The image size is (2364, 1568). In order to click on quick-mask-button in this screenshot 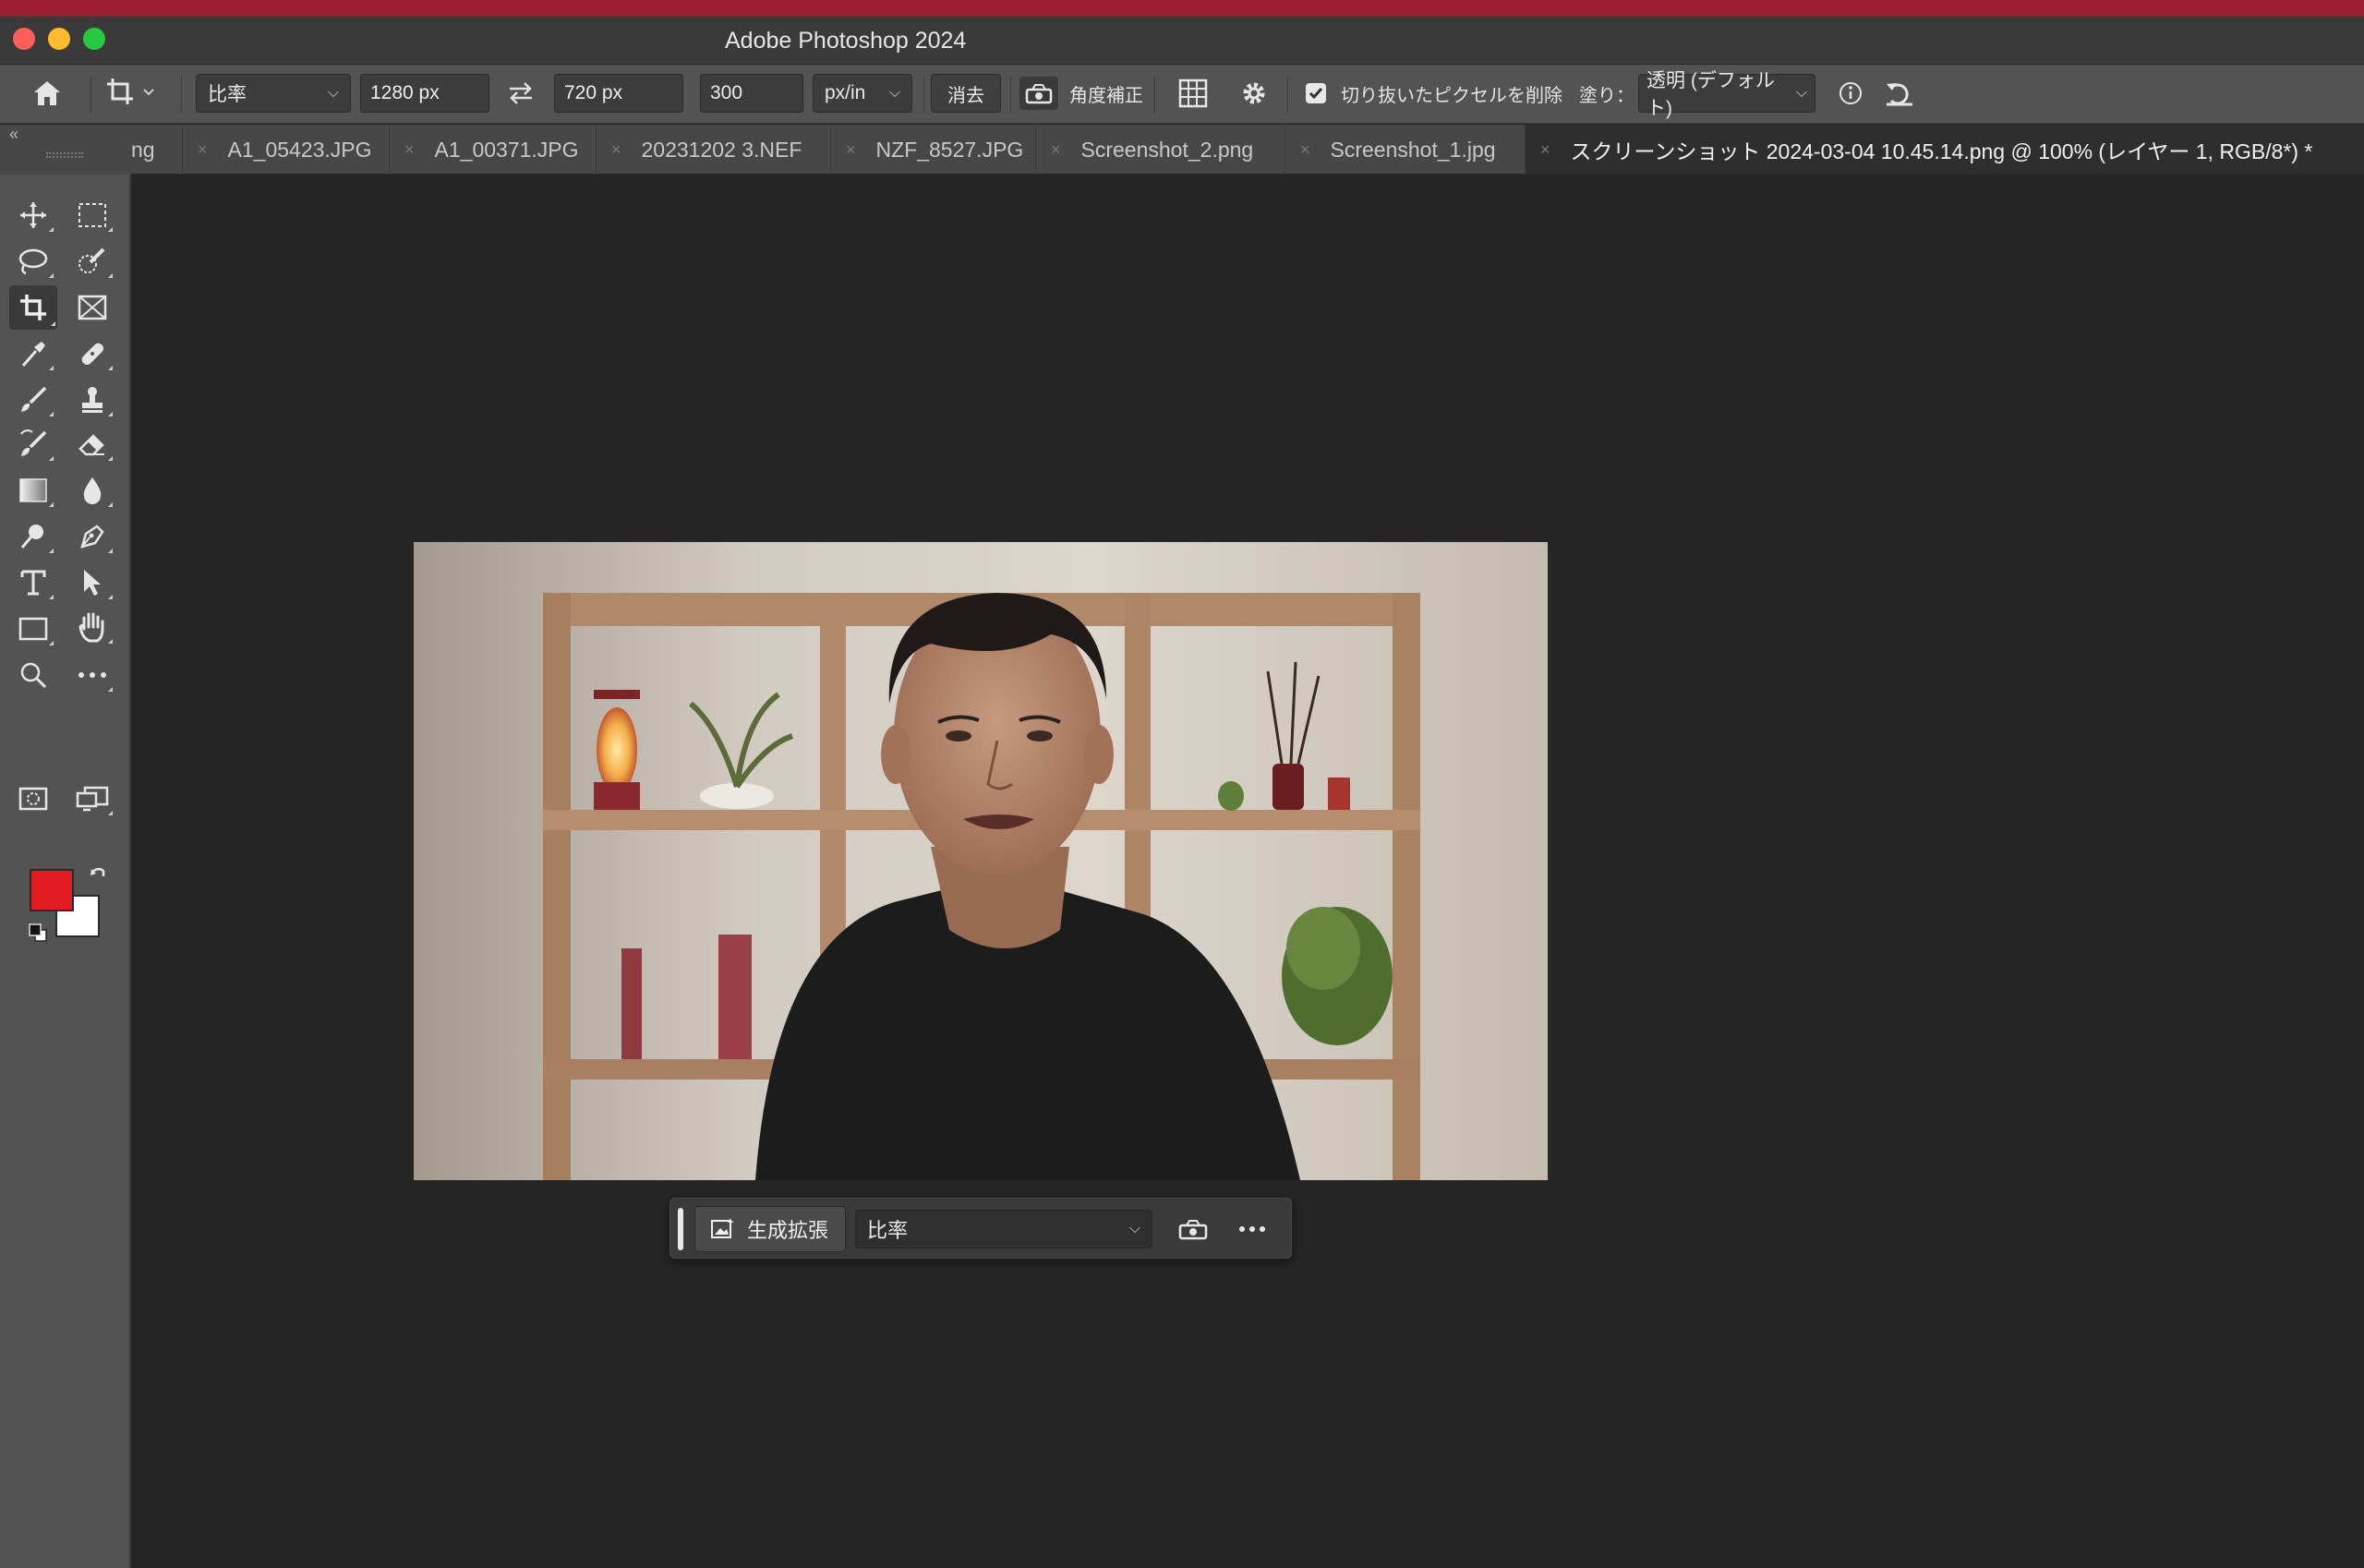, I will do `click(33, 798)`.